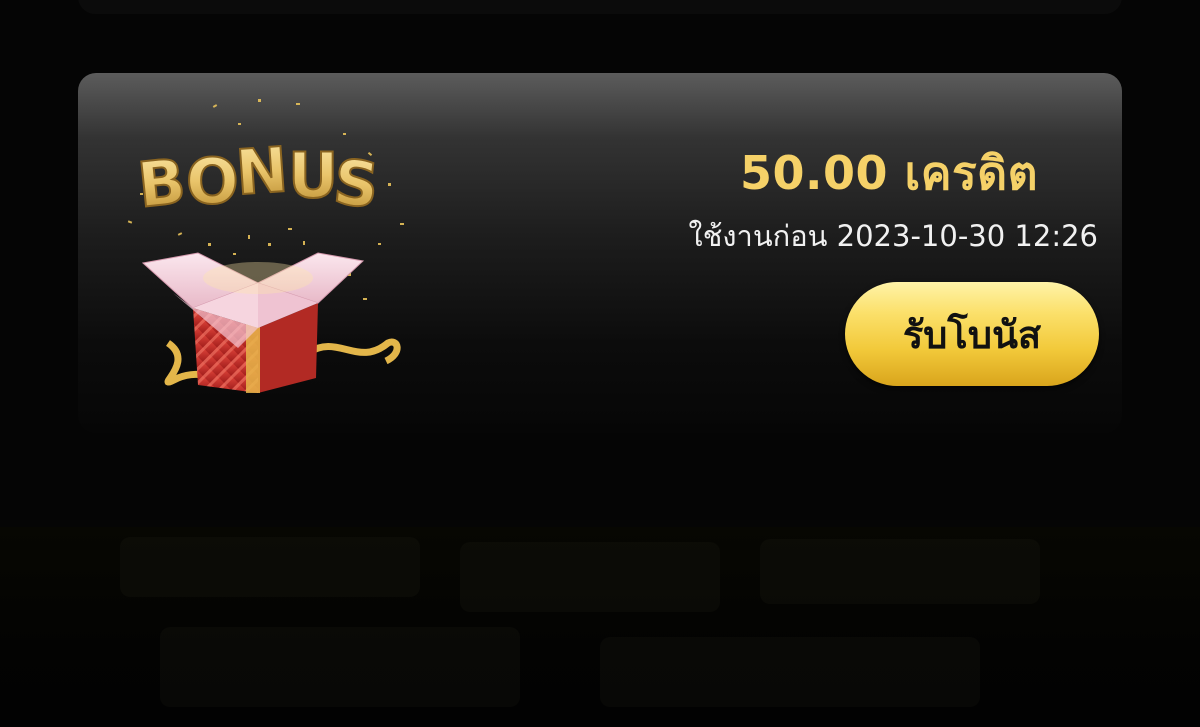  Describe the element at coordinates (313, 175) in the screenshot. I see `svg-text: U` at that location.